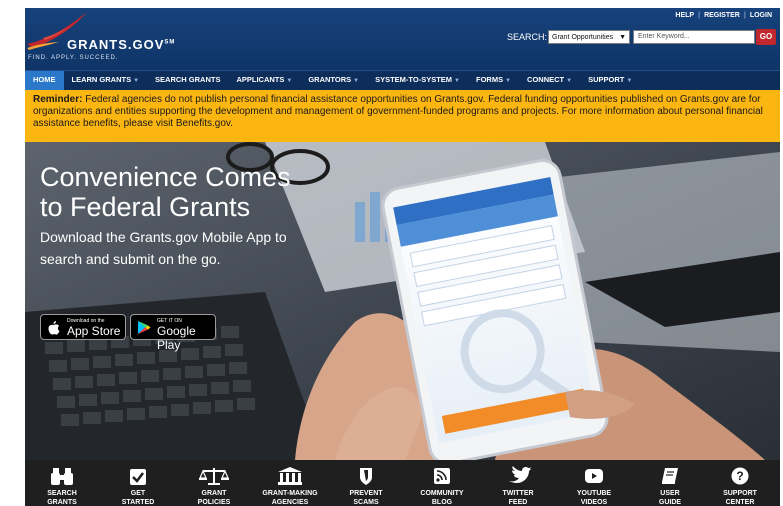  Describe the element at coordinates (610, 80) in the screenshot. I see `nav-support: SUPPORT ▼` at that location.